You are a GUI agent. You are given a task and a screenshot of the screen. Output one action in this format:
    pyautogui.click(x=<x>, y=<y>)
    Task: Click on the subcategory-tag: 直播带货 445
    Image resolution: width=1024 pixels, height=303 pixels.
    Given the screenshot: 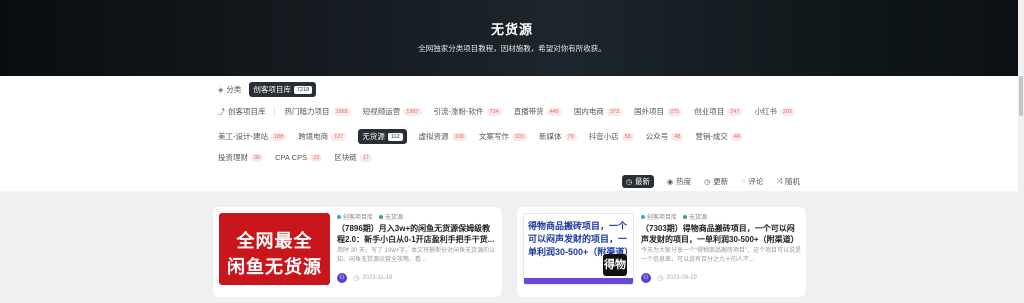 What is the action you would take?
    pyautogui.click(x=538, y=111)
    